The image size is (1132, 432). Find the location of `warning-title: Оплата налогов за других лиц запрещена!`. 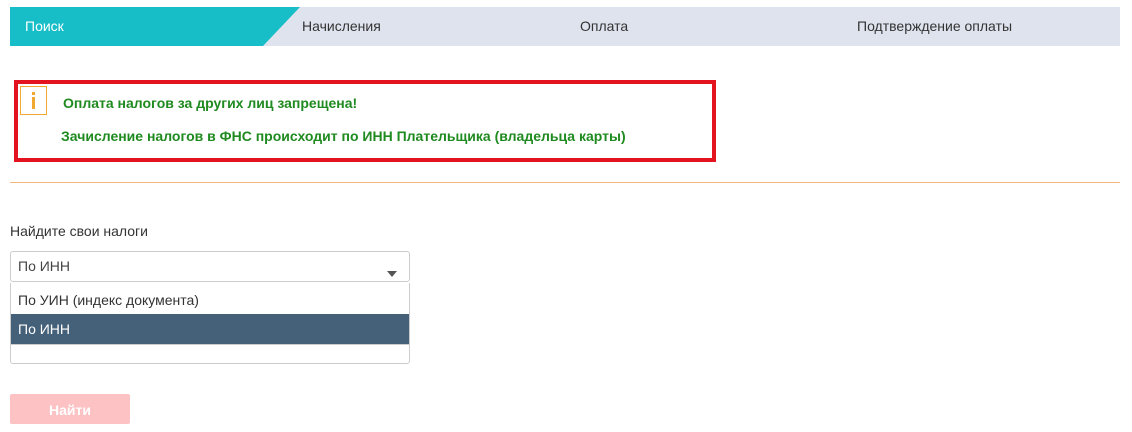

warning-title: Оплата налогов за других лиц запрещена! is located at coordinates (210, 103).